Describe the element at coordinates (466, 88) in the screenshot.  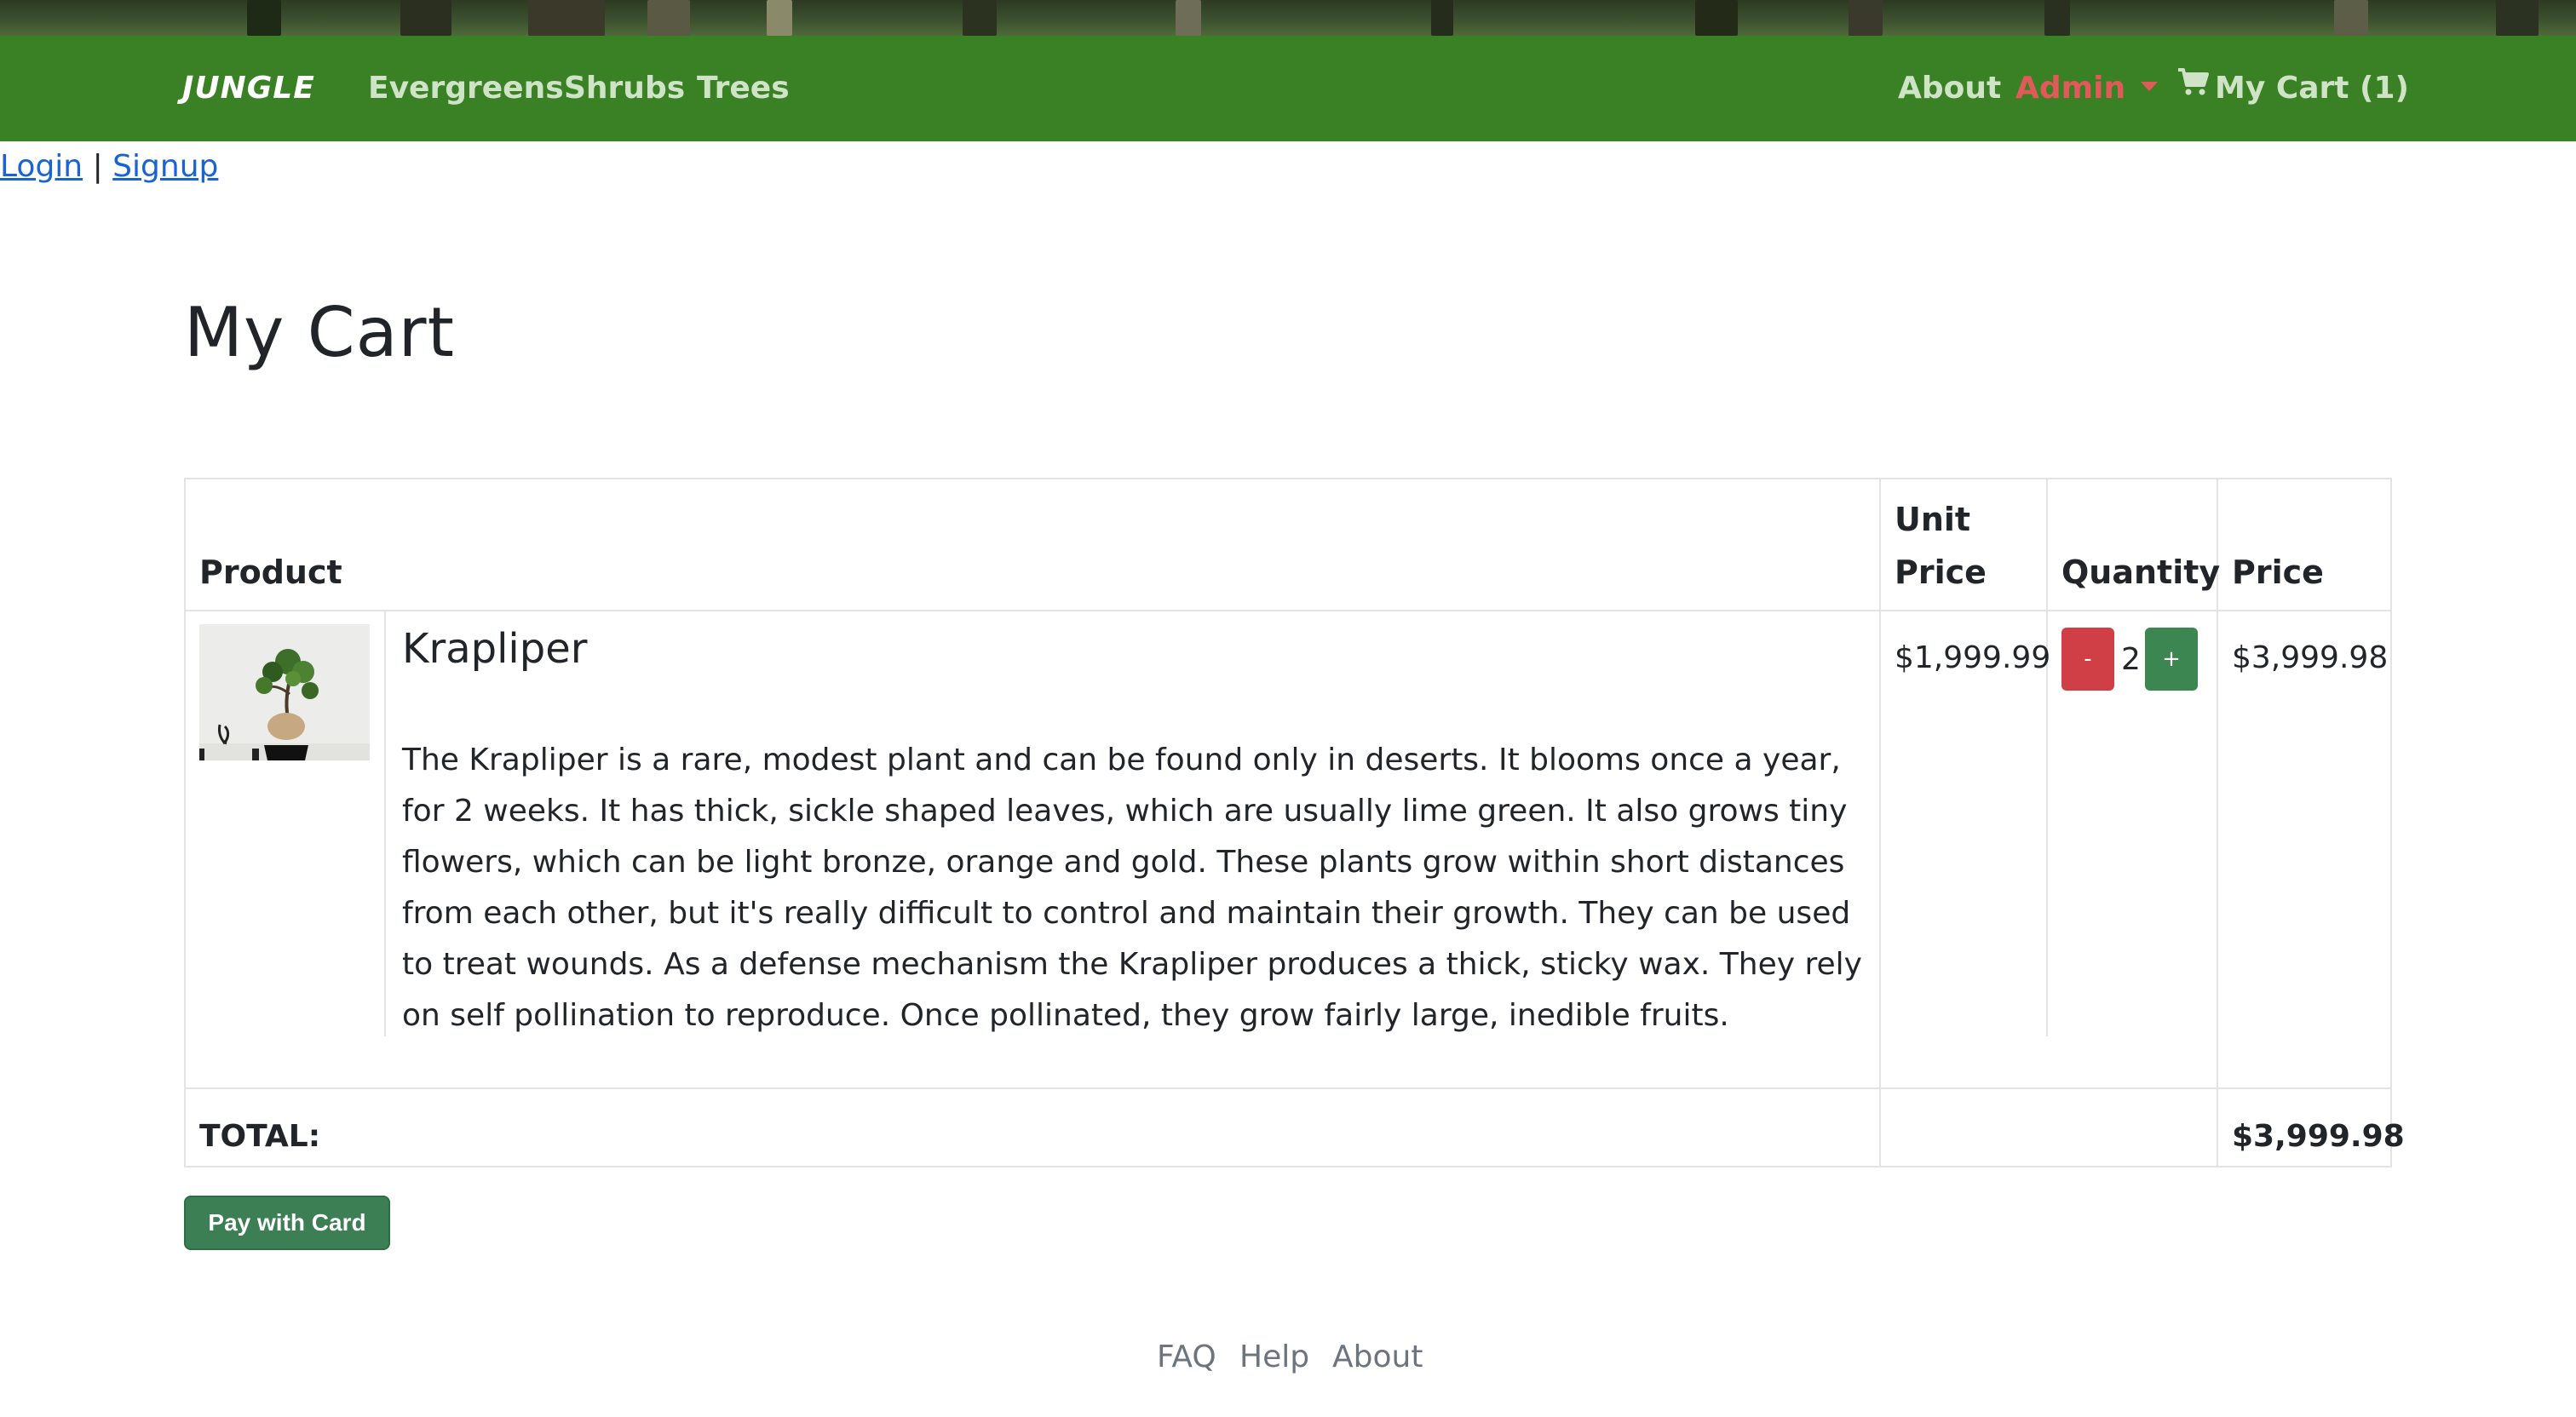
I see `nav-link-evergreens: Evergreens` at that location.